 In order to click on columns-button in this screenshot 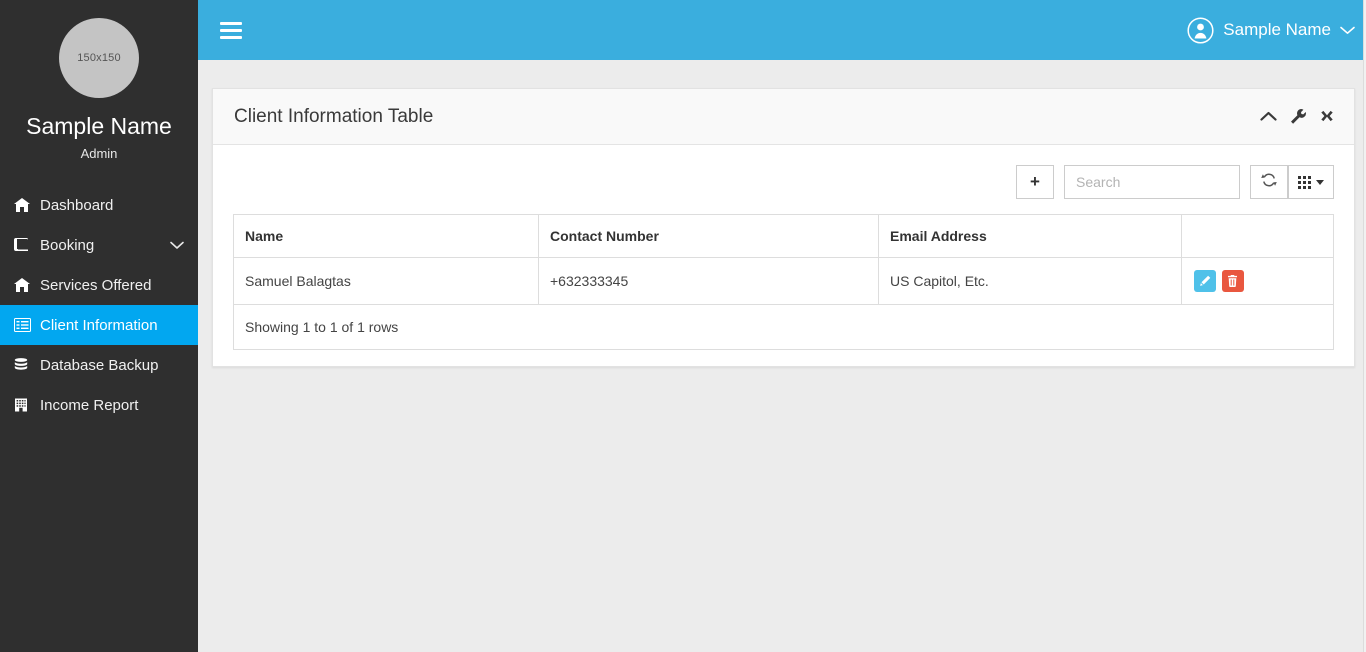, I will do `click(1311, 182)`.